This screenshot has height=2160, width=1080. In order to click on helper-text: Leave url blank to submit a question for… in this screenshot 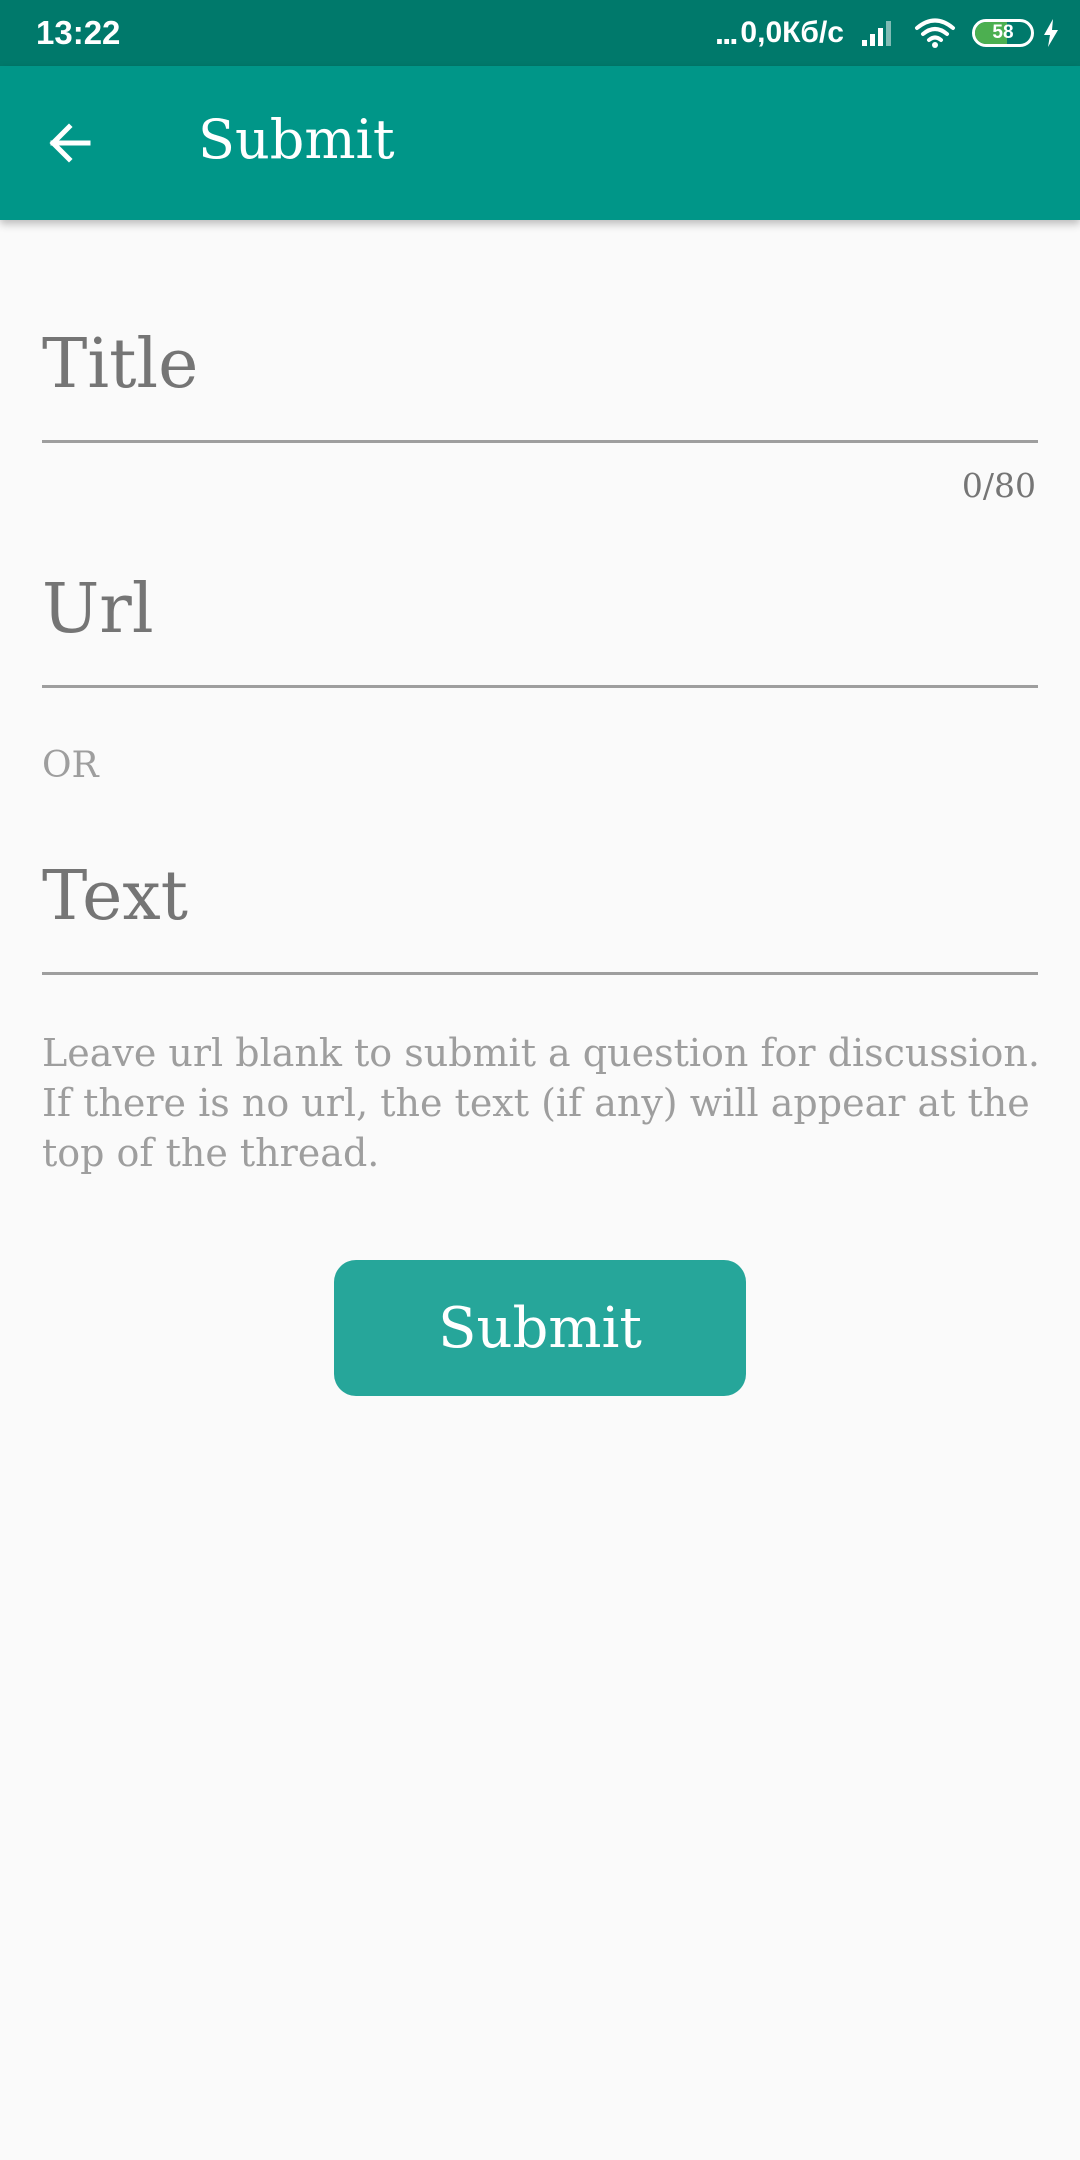, I will do `click(541, 1103)`.